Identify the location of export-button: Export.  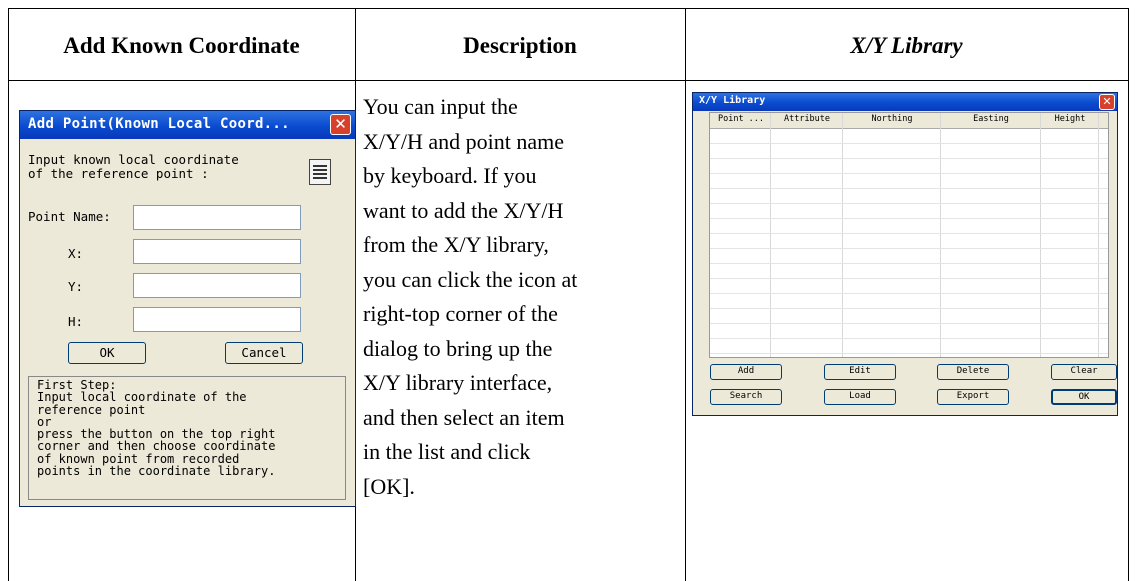
(973, 397).